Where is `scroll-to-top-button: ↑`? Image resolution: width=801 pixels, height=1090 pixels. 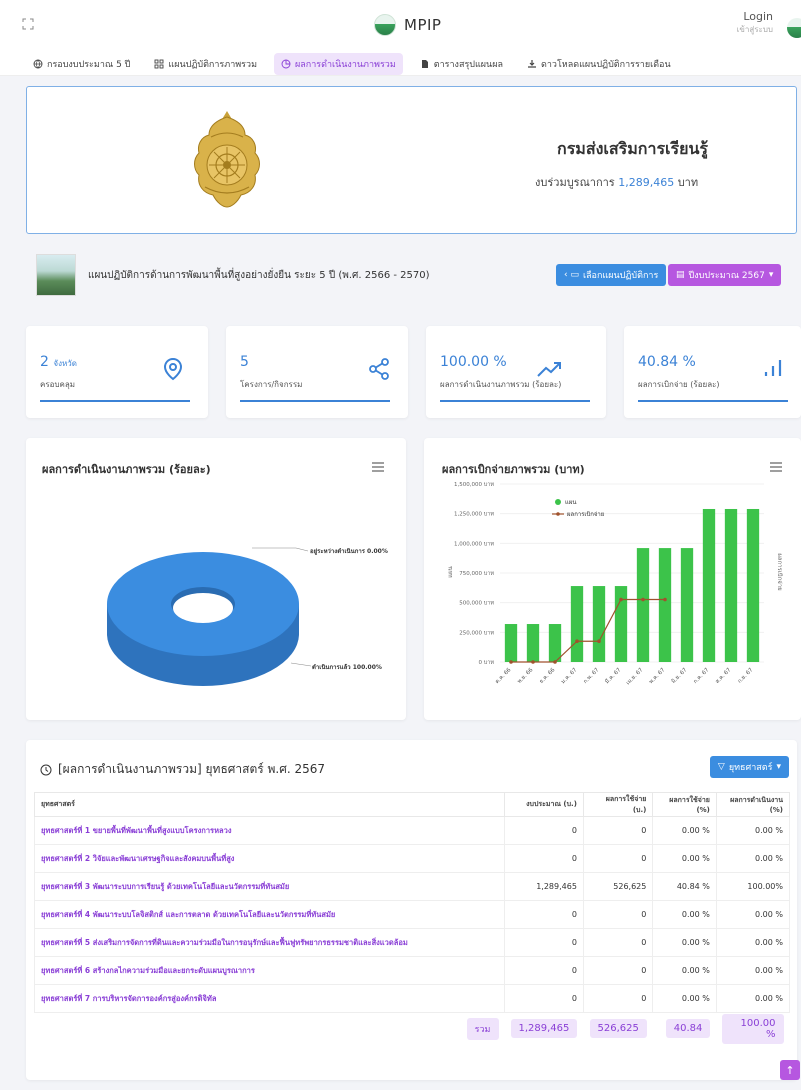
scroll-to-top-button: ↑ is located at coordinates (790, 1070).